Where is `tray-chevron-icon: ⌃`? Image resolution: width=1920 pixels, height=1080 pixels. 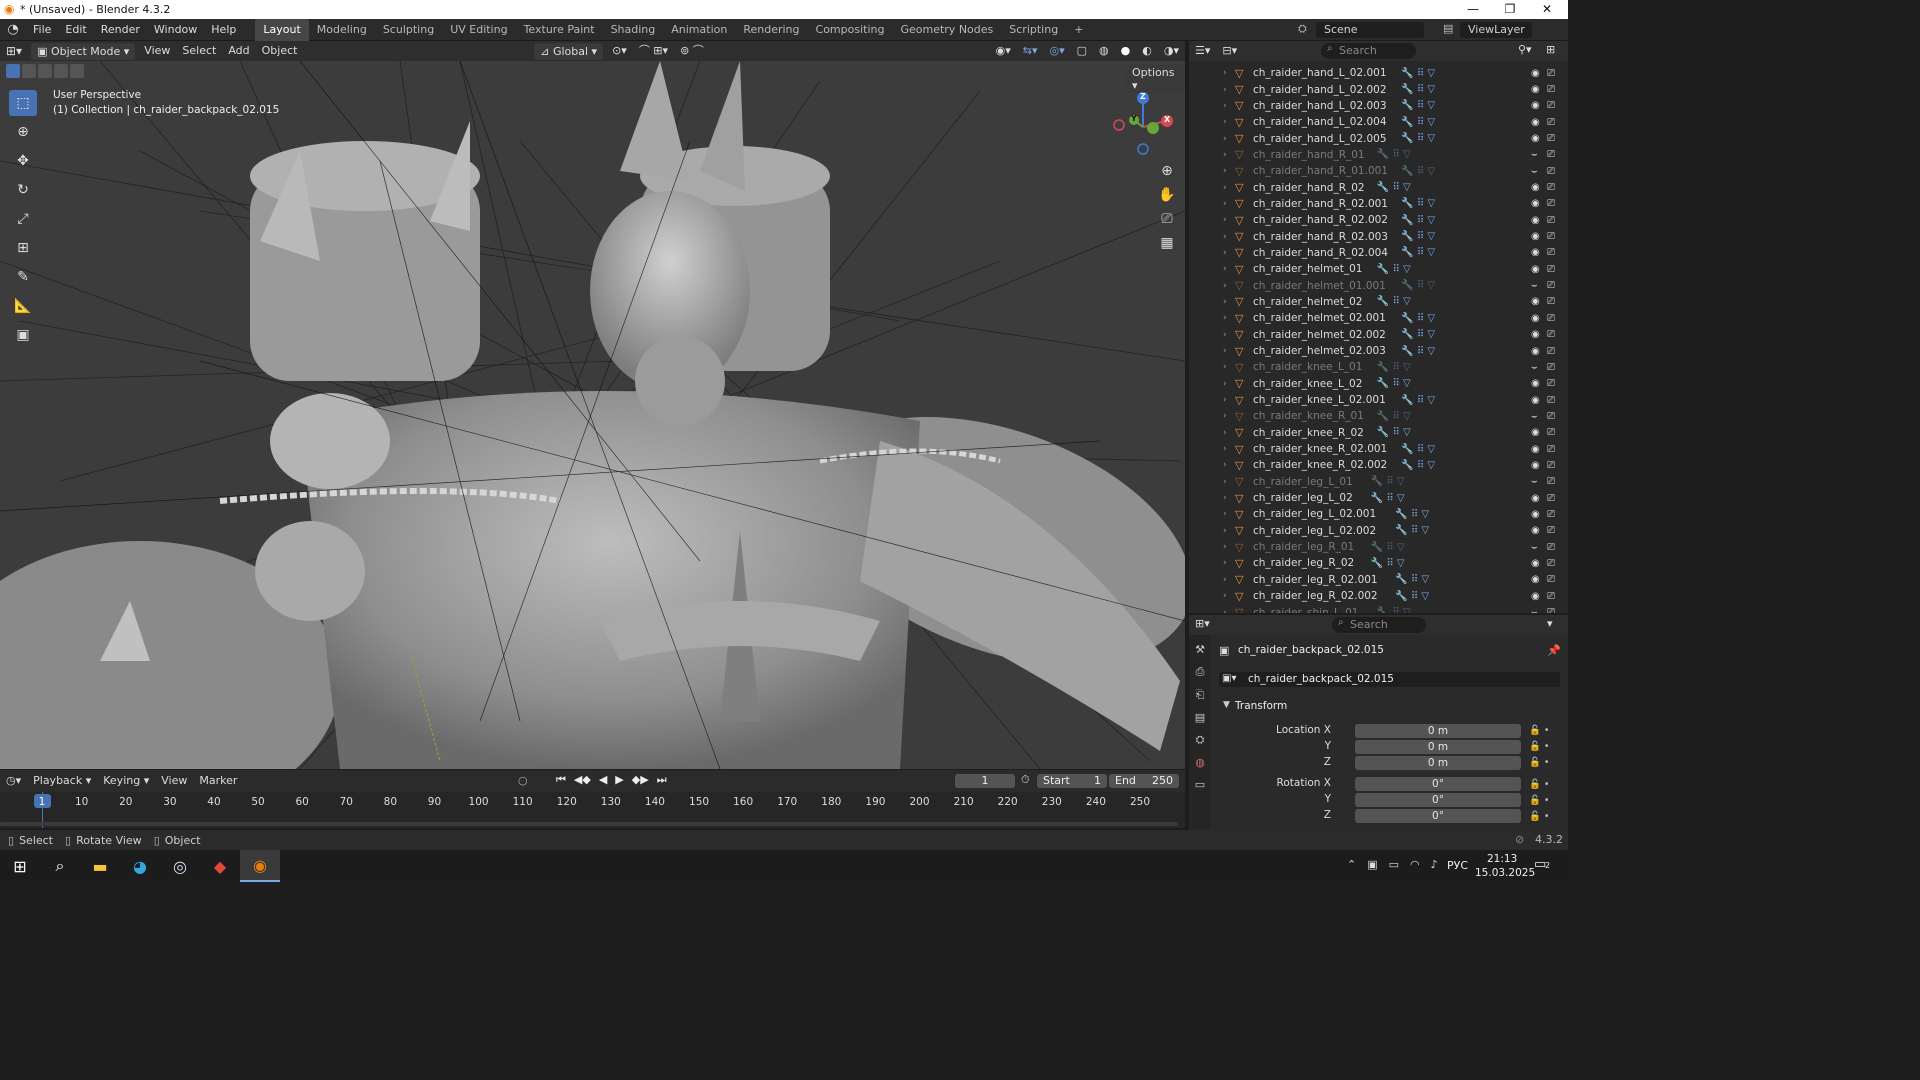 tray-chevron-icon: ⌃ is located at coordinates (1351, 864).